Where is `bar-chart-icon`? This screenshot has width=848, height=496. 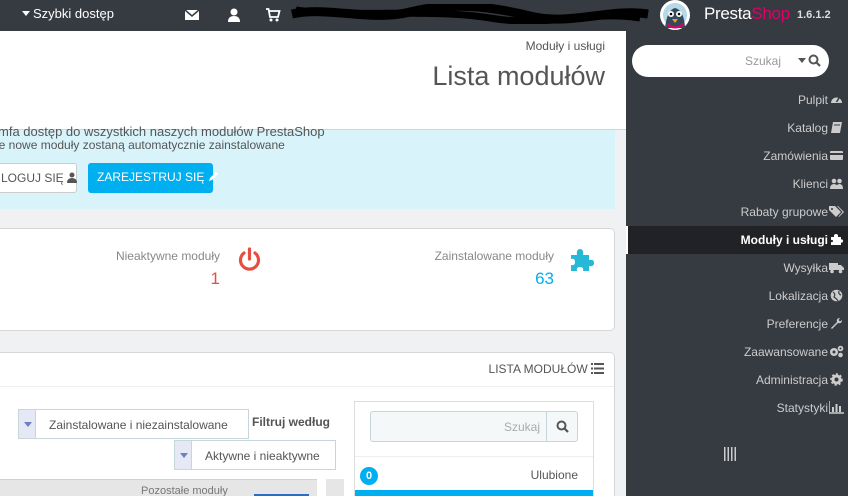 bar-chart-icon is located at coordinates (836, 407).